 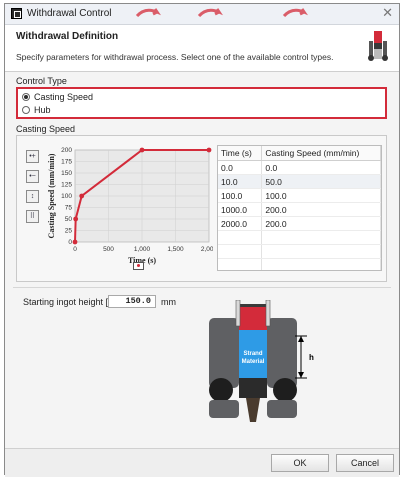 I want to click on y-tick-label: 25, so click(x=69, y=231).